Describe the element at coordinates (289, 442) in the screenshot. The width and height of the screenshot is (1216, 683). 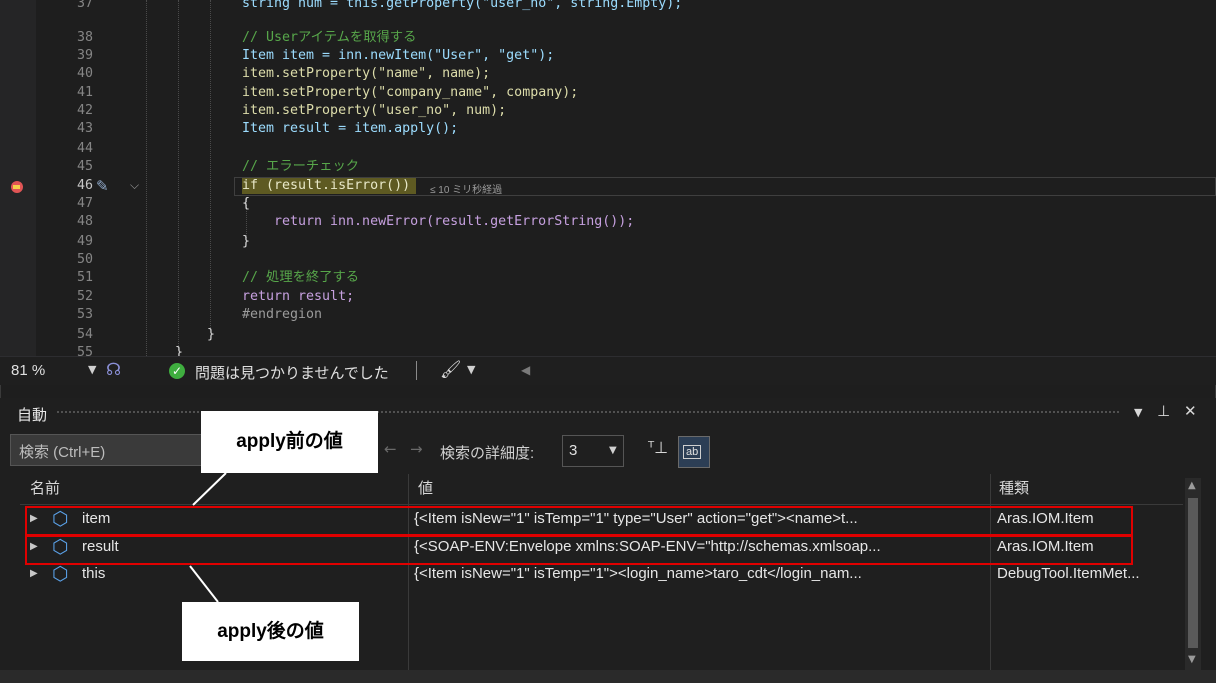
I see `callout-before-apply: apply前の値` at that location.